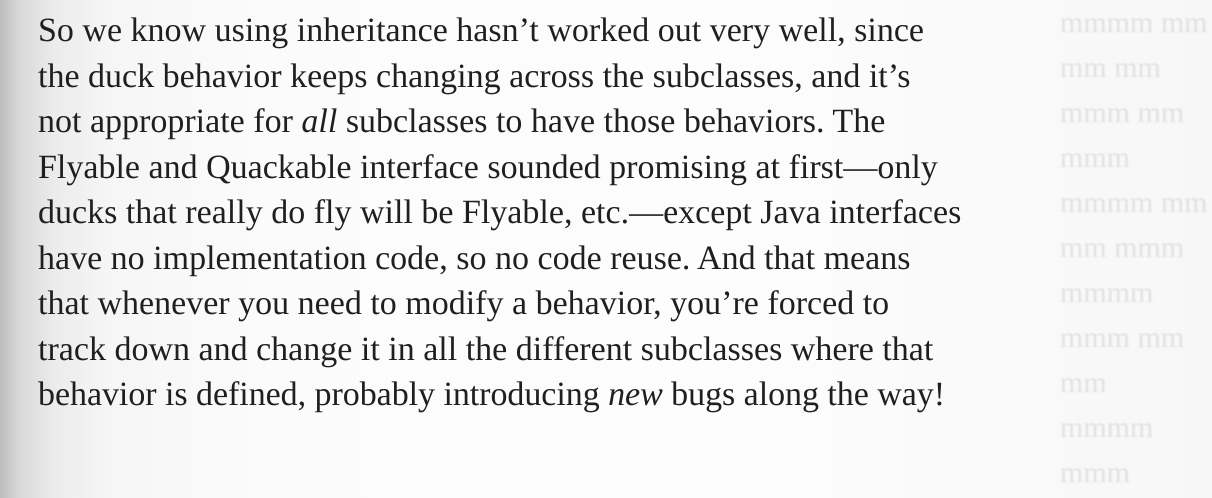 The height and width of the screenshot is (498, 1212). What do you see at coordinates (635, 394) in the screenshot?
I see `emphasized-word-new: new` at bounding box center [635, 394].